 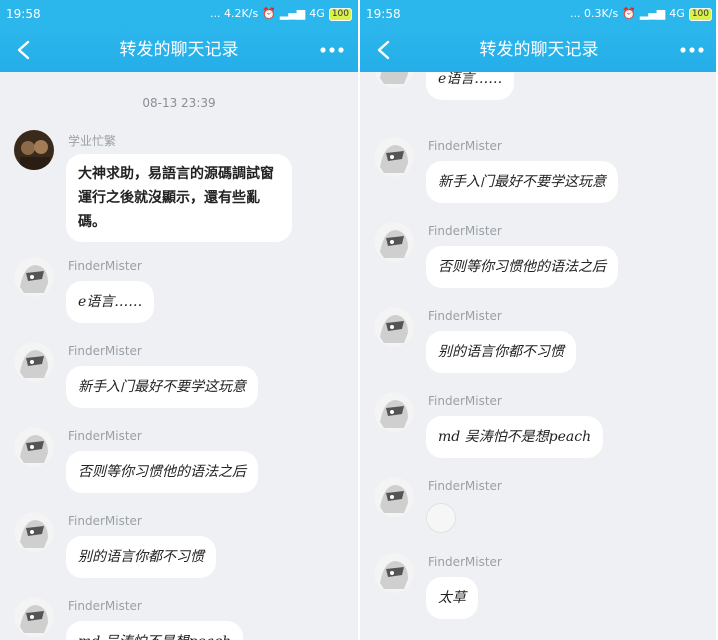 I want to click on message-bubble: 太草, so click(x=452, y=598).